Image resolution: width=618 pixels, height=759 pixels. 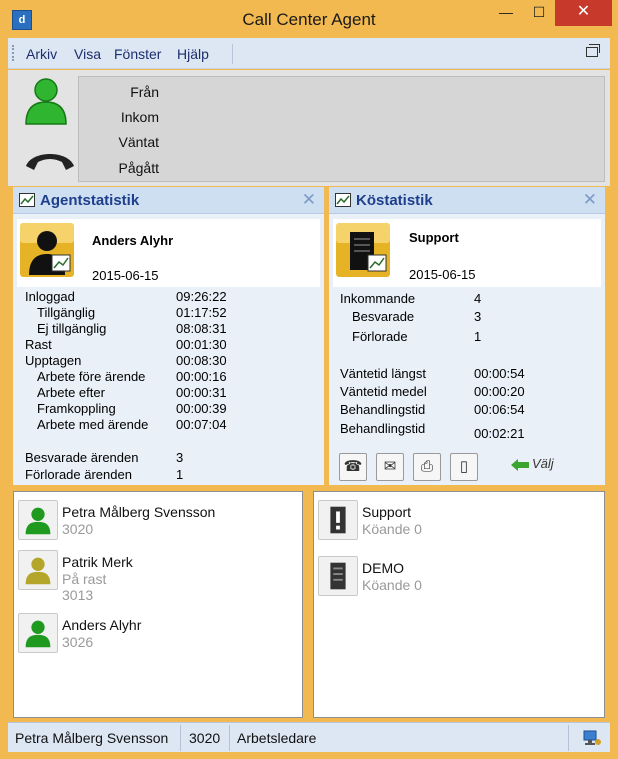 What do you see at coordinates (50, 296) in the screenshot?
I see `stat-label: Inloggad` at bounding box center [50, 296].